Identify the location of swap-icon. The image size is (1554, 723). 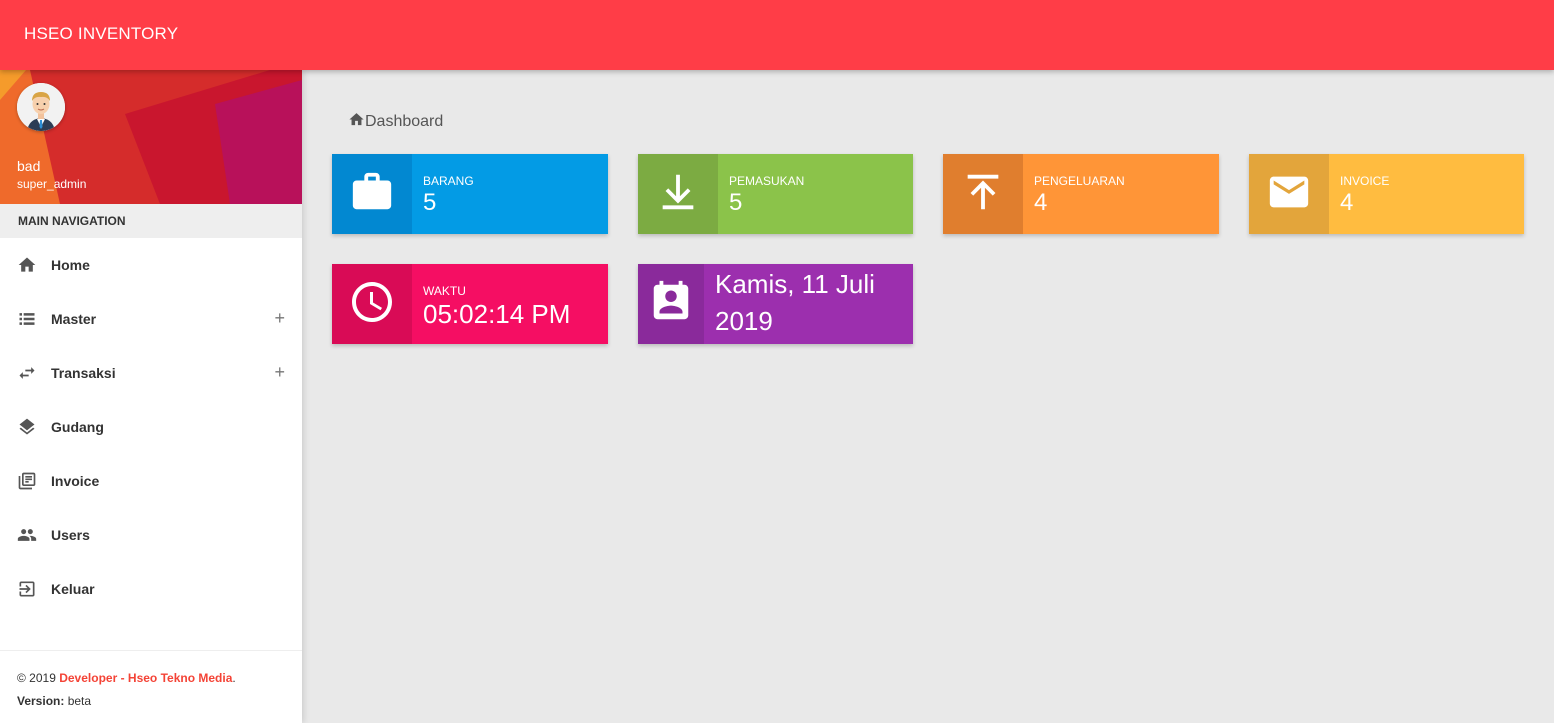
(27, 373).